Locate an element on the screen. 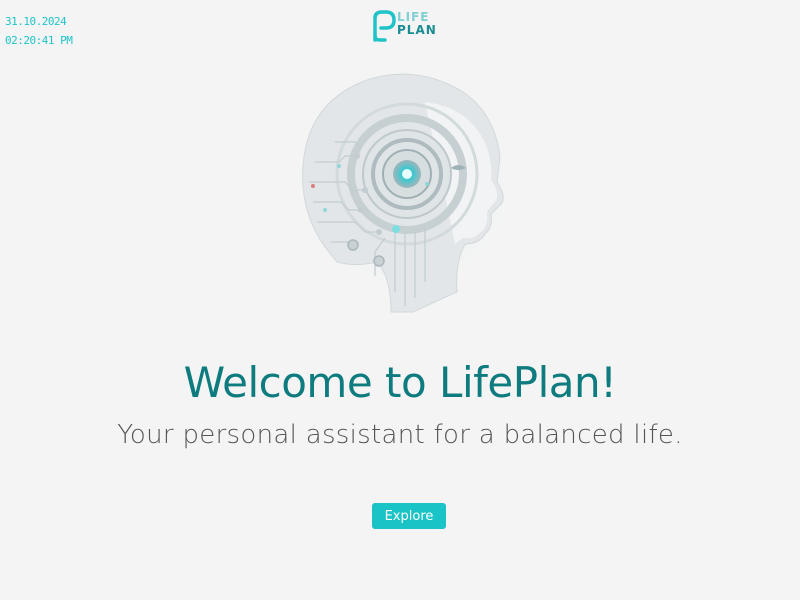  time-text: 02:20:41 PM is located at coordinates (39, 40).